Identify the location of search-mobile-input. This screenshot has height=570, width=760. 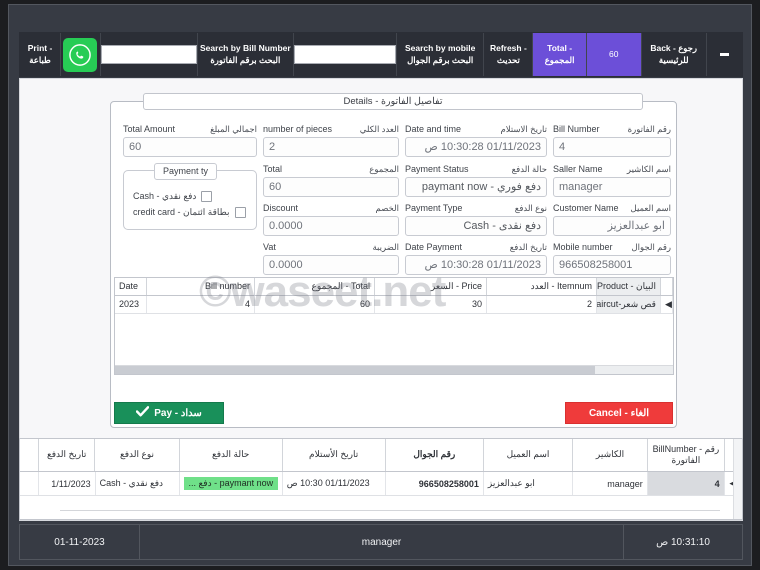
(344, 54).